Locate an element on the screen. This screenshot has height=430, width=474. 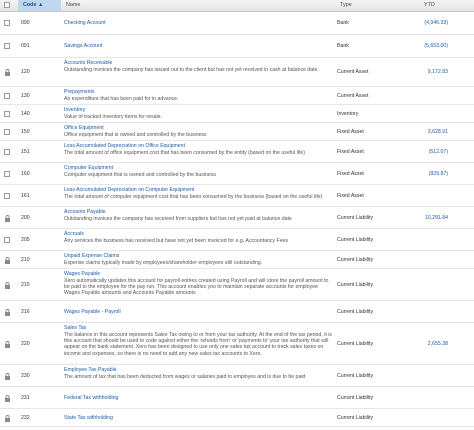
table-row: 090 Checking Account Bank (4,946.33) is located at coordinates (237, 23).